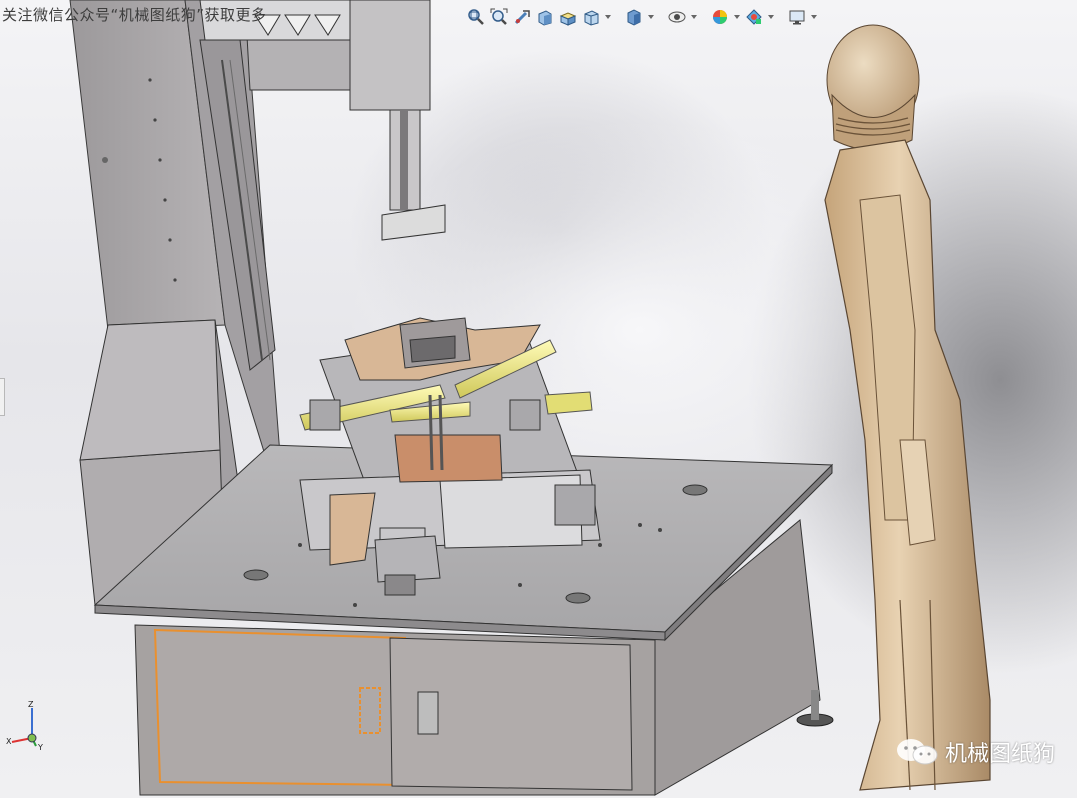 The image size is (1077, 798). Describe the element at coordinates (999, 754) in the screenshot. I see `watermark-bottom-text: 机械图纸狗` at that location.